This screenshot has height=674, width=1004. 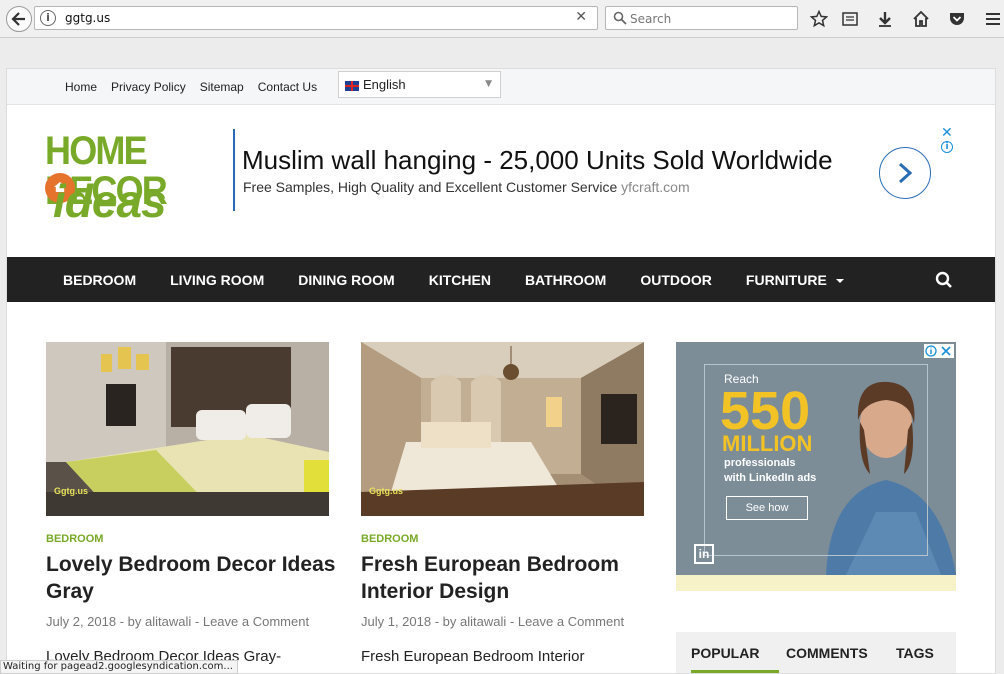 I want to click on top-nav-sitemap: Sitemap, so click(x=222, y=87).